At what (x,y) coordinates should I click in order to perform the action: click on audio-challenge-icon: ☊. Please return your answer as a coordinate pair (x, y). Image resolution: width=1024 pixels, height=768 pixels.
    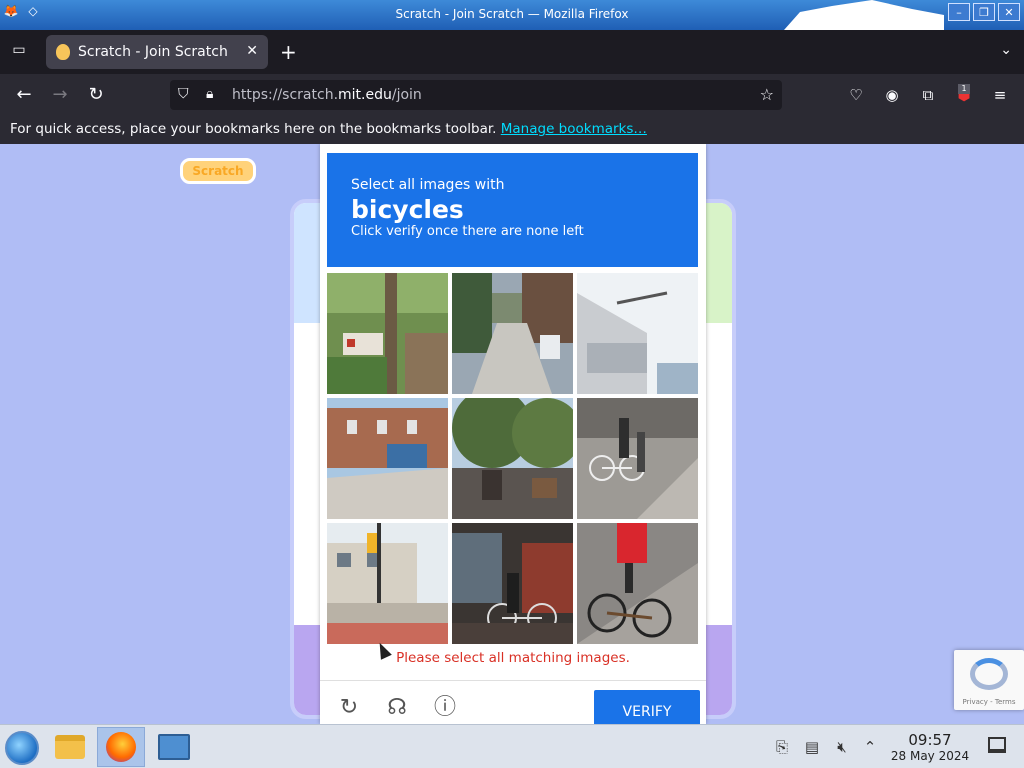
    Looking at the image, I should click on (397, 708).